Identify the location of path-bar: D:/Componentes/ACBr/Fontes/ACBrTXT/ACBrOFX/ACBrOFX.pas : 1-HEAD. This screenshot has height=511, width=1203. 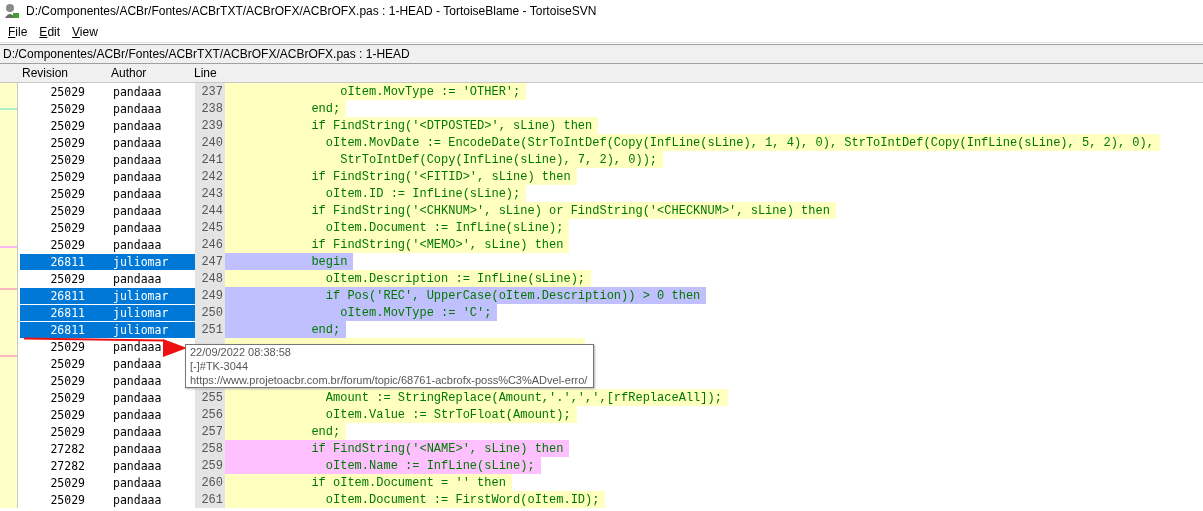
(601, 54).